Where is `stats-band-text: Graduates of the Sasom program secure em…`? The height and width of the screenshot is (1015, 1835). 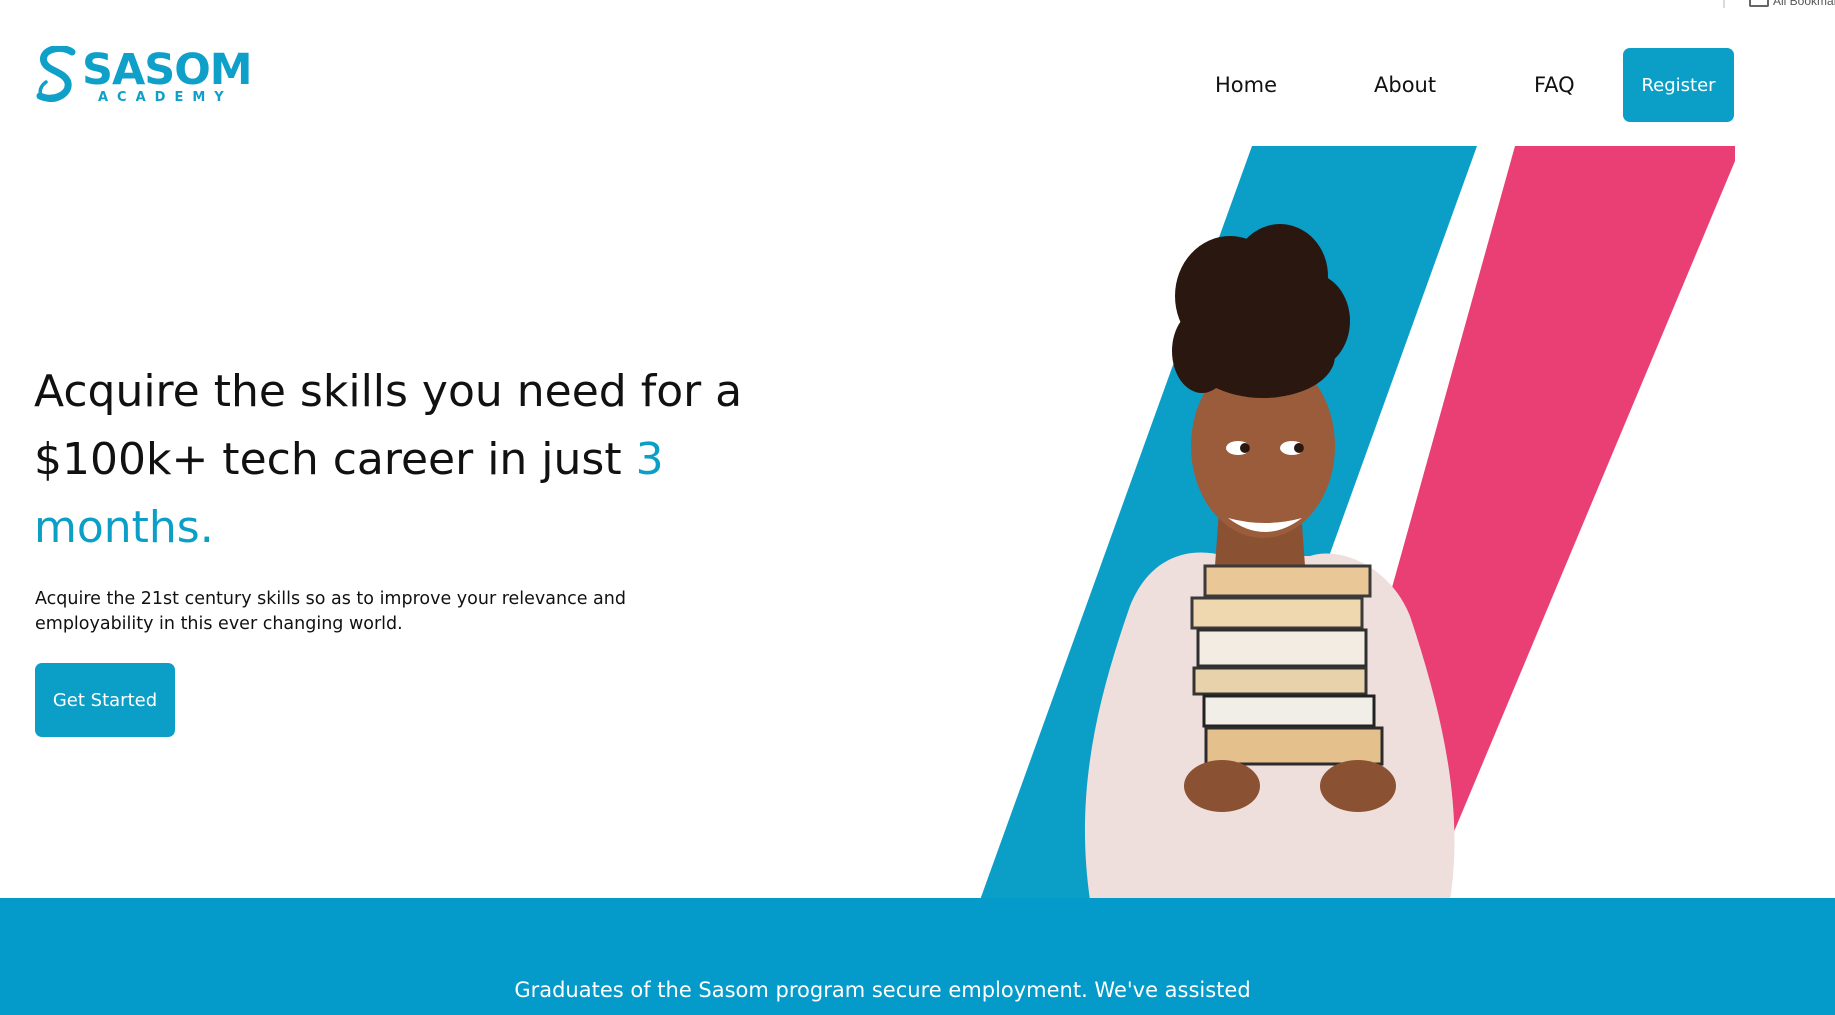 stats-band-text: Graduates of the Sasom program secure em… is located at coordinates (882, 990).